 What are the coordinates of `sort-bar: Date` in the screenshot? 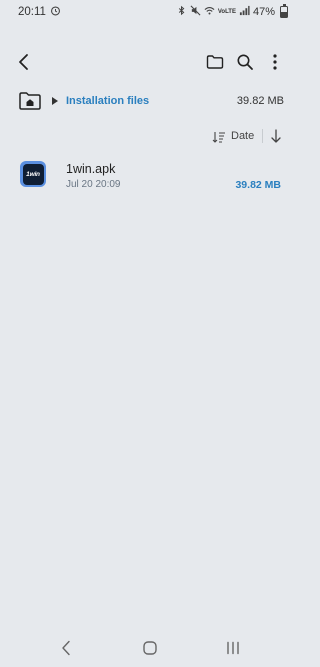 It's located at (150, 136).